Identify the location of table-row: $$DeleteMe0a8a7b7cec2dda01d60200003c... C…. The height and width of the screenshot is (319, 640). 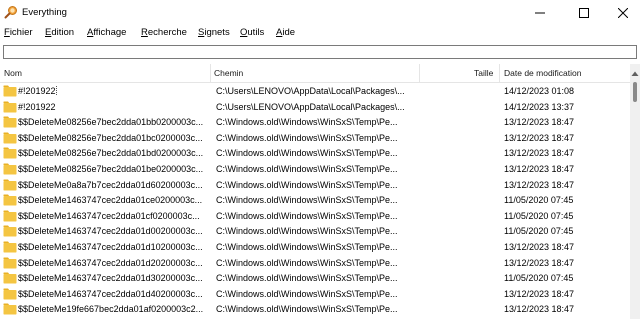
(314, 186).